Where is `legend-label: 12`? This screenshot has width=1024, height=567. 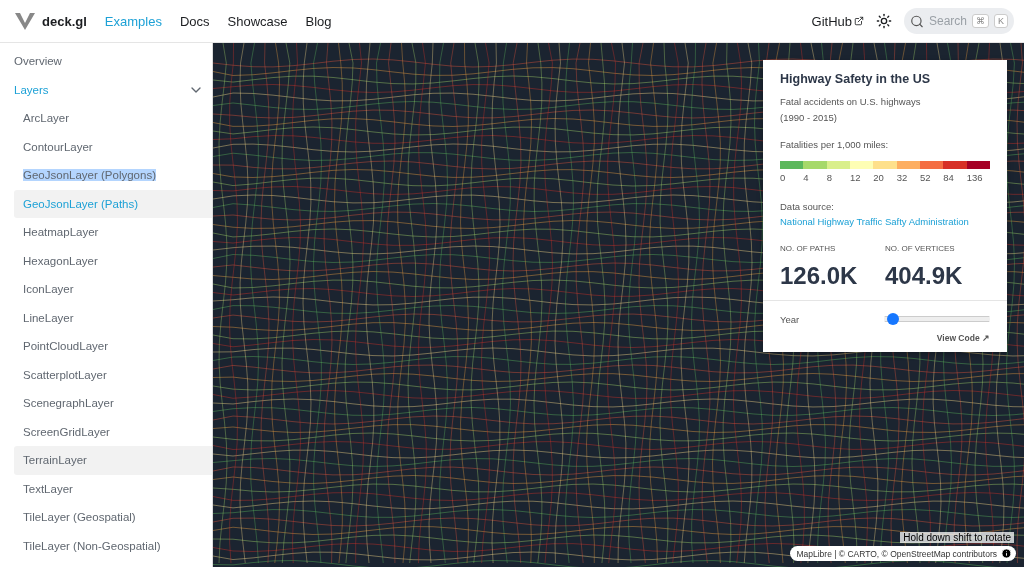
legend-label: 12 is located at coordinates (856, 177).